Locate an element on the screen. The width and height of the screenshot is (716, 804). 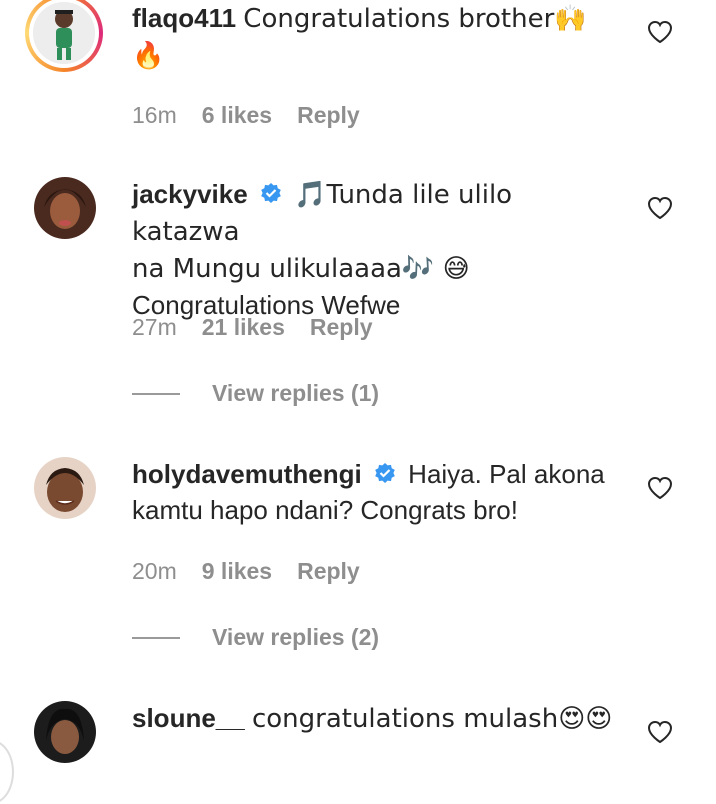
like-count: 21 likes is located at coordinates (243, 327).